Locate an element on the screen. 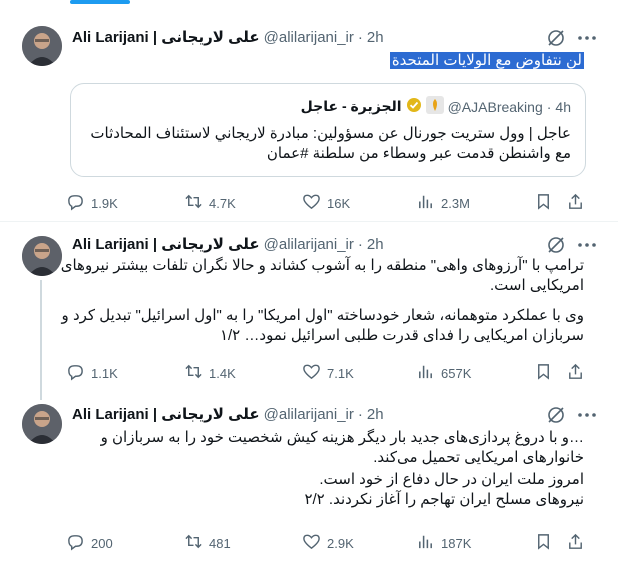 The height and width of the screenshot is (564, 618). active-tab-indicator is located at coordinates (100, 2).